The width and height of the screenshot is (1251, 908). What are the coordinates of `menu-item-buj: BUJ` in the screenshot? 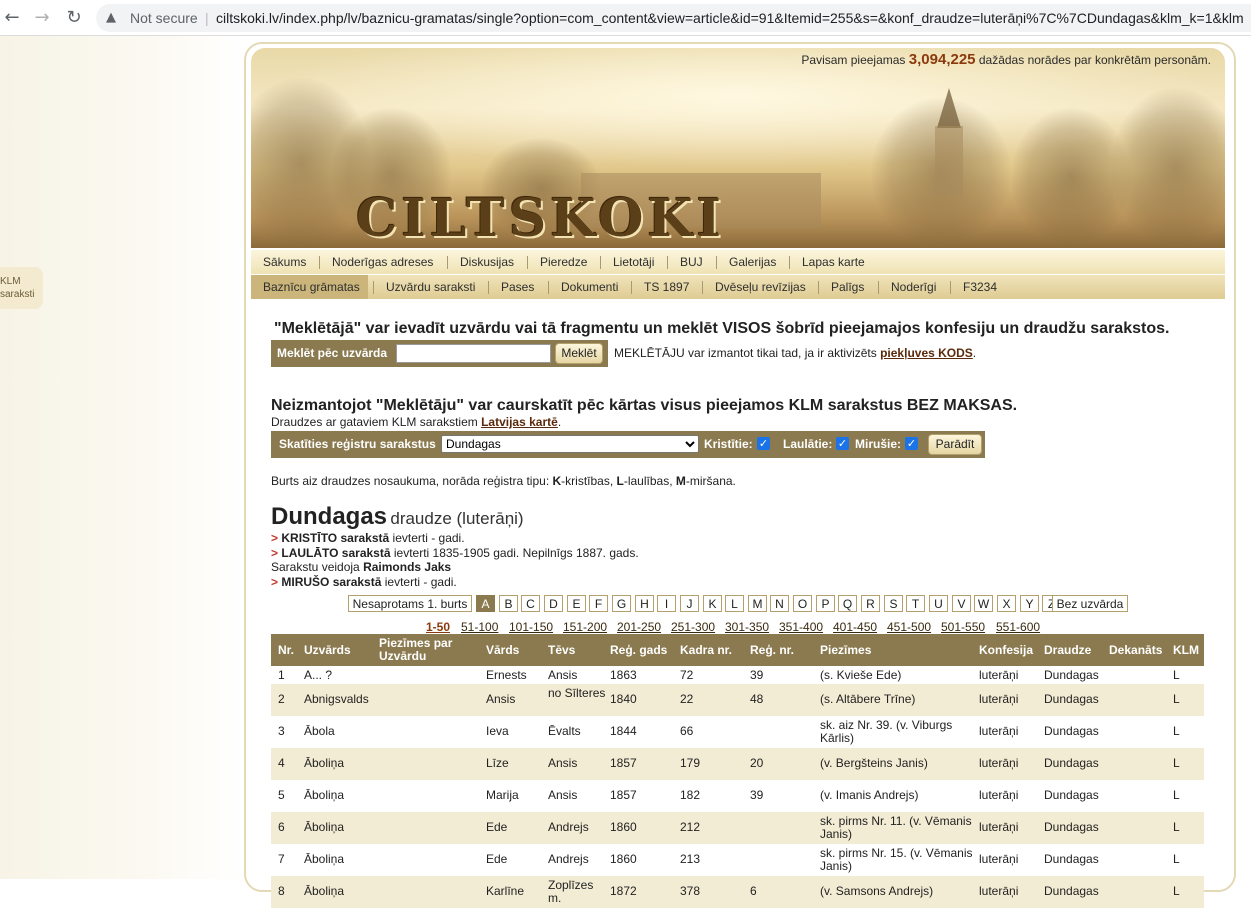 It's located at (691, 262).